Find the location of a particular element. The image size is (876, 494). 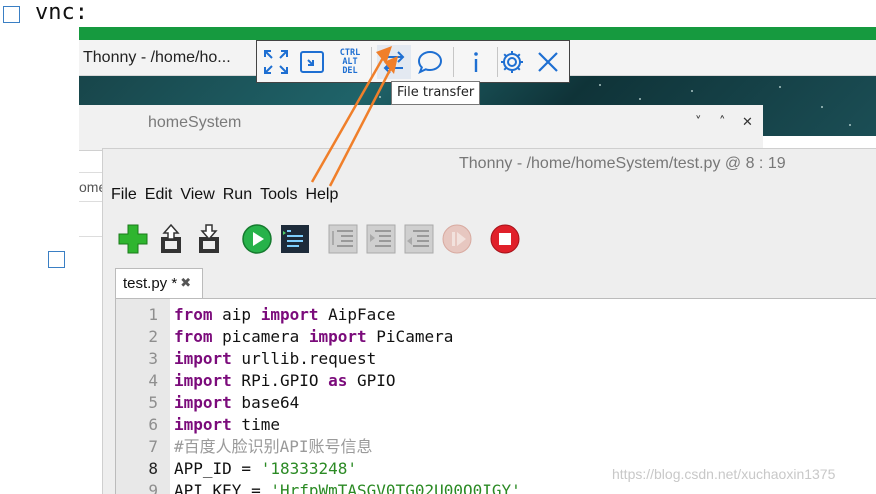

vnc-toolbar: CTRL ALT DEL is located at coordinates (413, 61).